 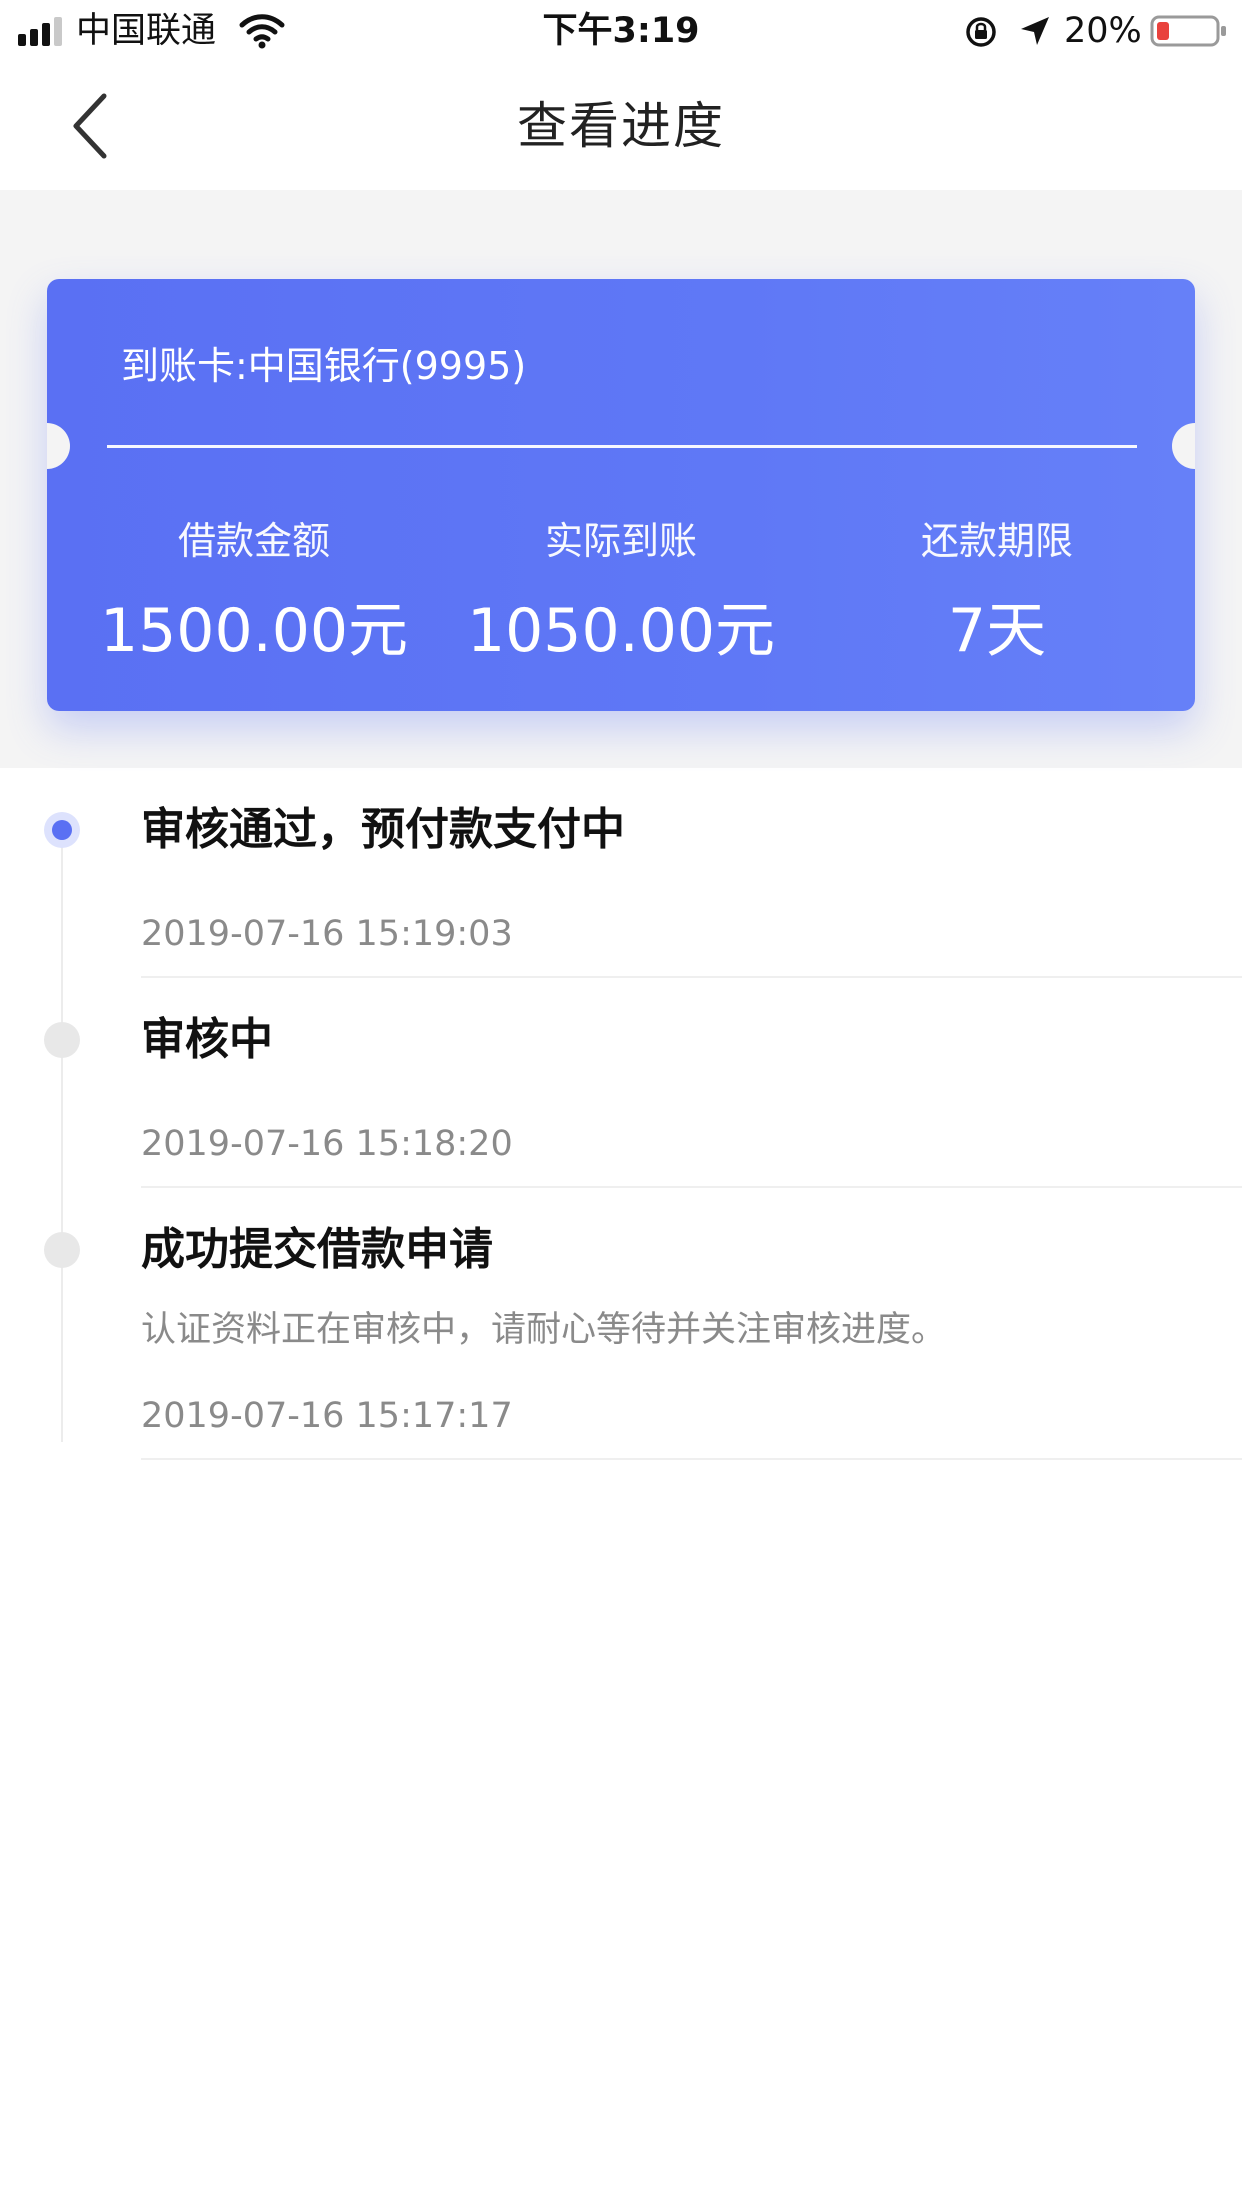 What do you see at coordinates (1183, 446) in the screenshot?
I see `ticket-notch-right` at bounding box center [1183, 446].